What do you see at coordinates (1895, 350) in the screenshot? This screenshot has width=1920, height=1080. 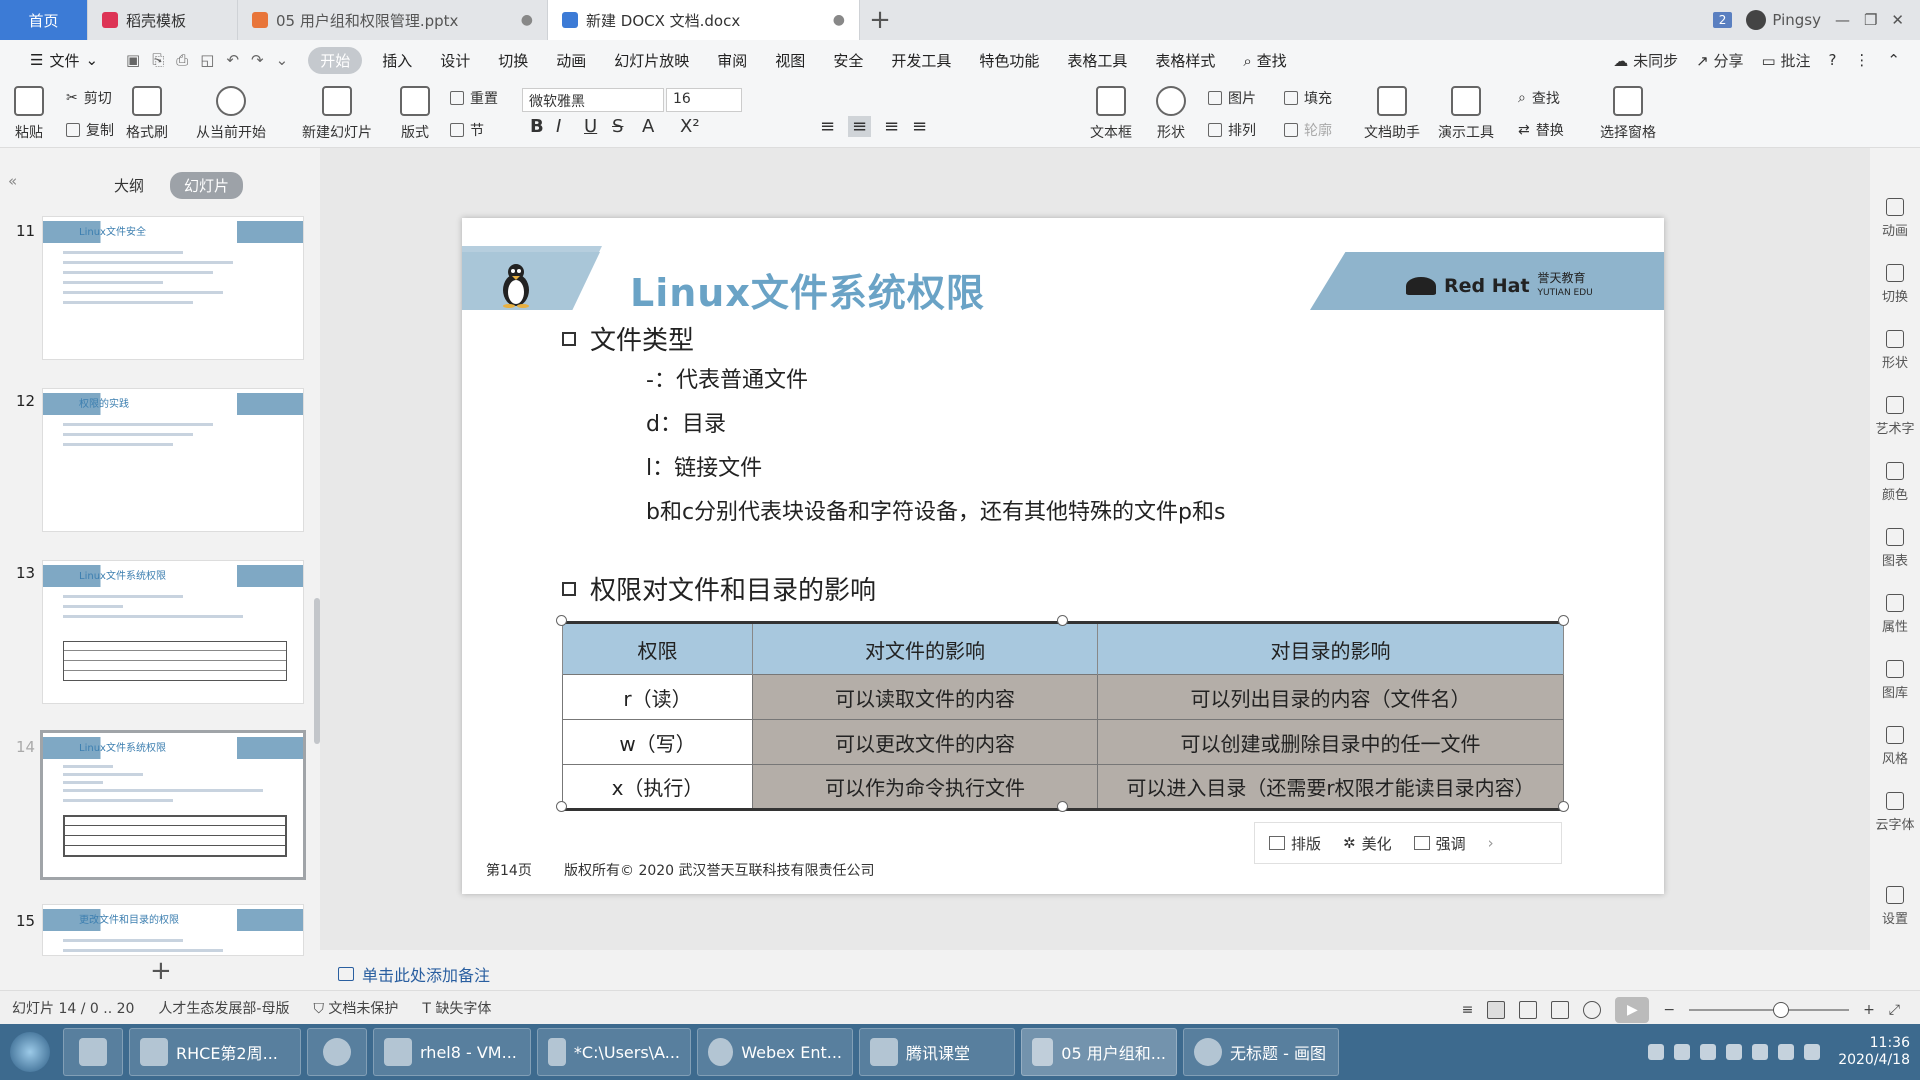 I see `panel-shape: 形状` at bounding box center [1895, 350].